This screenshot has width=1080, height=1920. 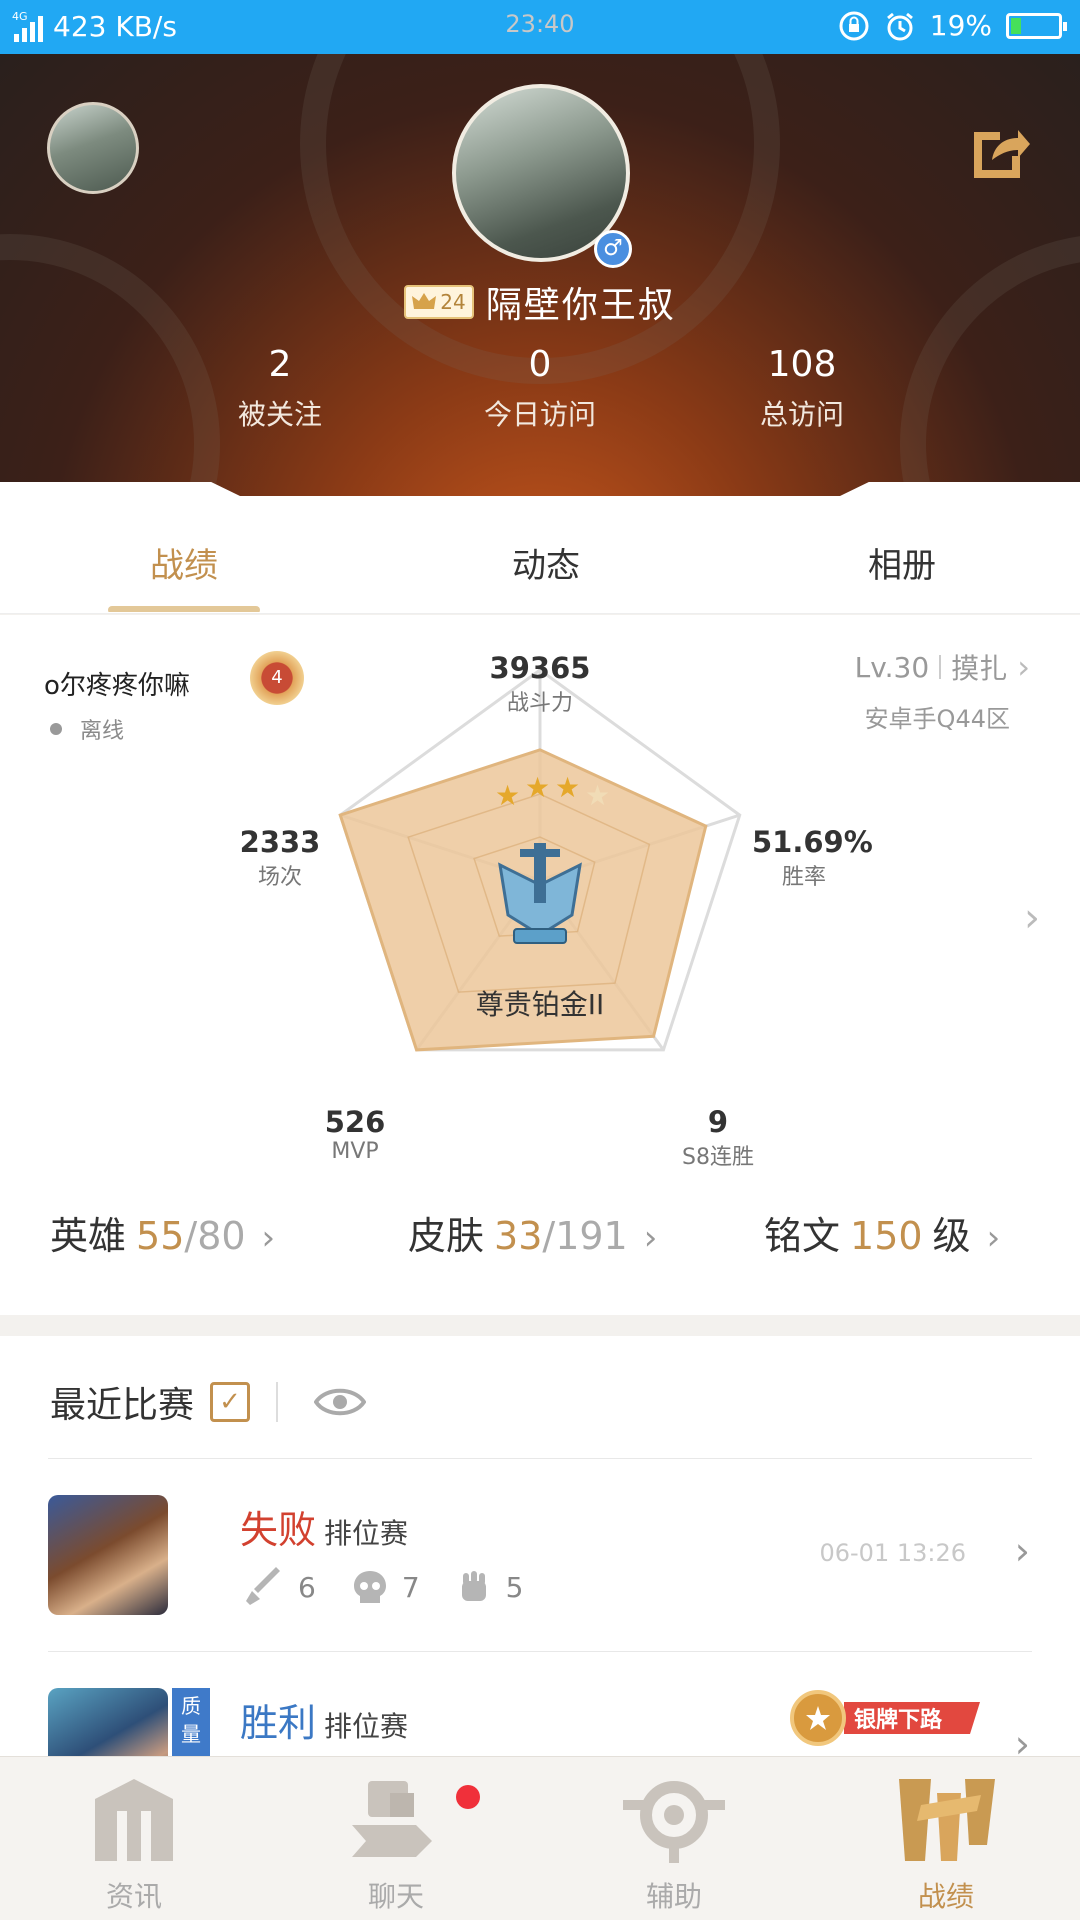 What do you see at coordinates (184, 562) in the screenshot?
I see `tab-battle-record: 战绩` at bounding box center [184, 562].